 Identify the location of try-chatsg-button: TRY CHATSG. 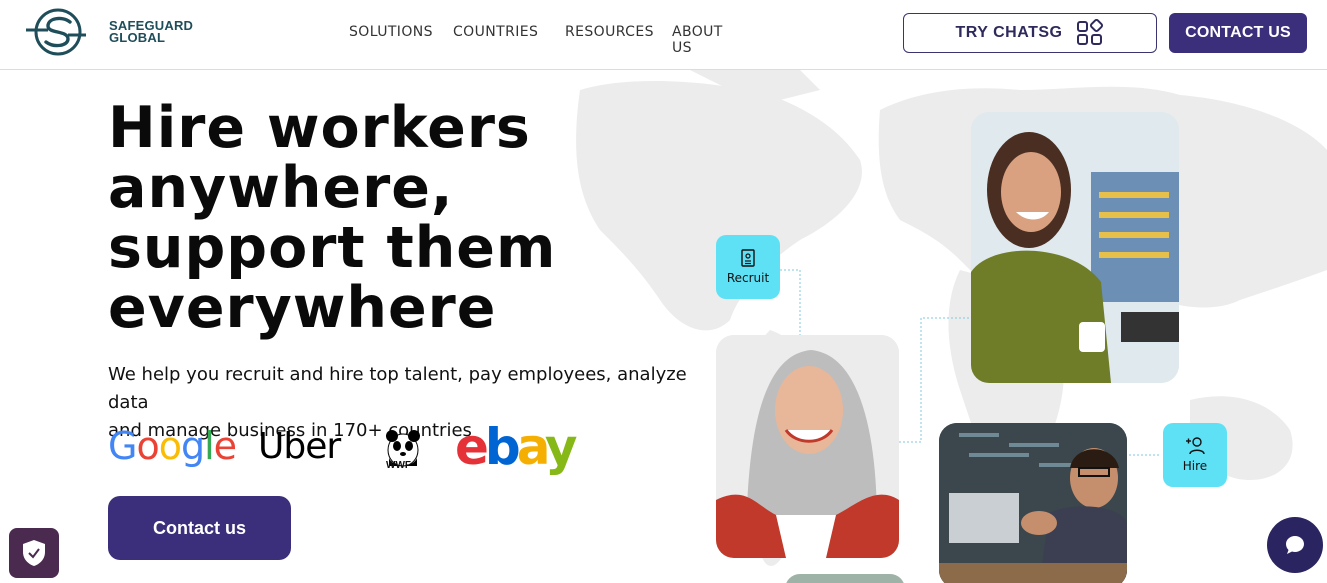
(1030, 33).